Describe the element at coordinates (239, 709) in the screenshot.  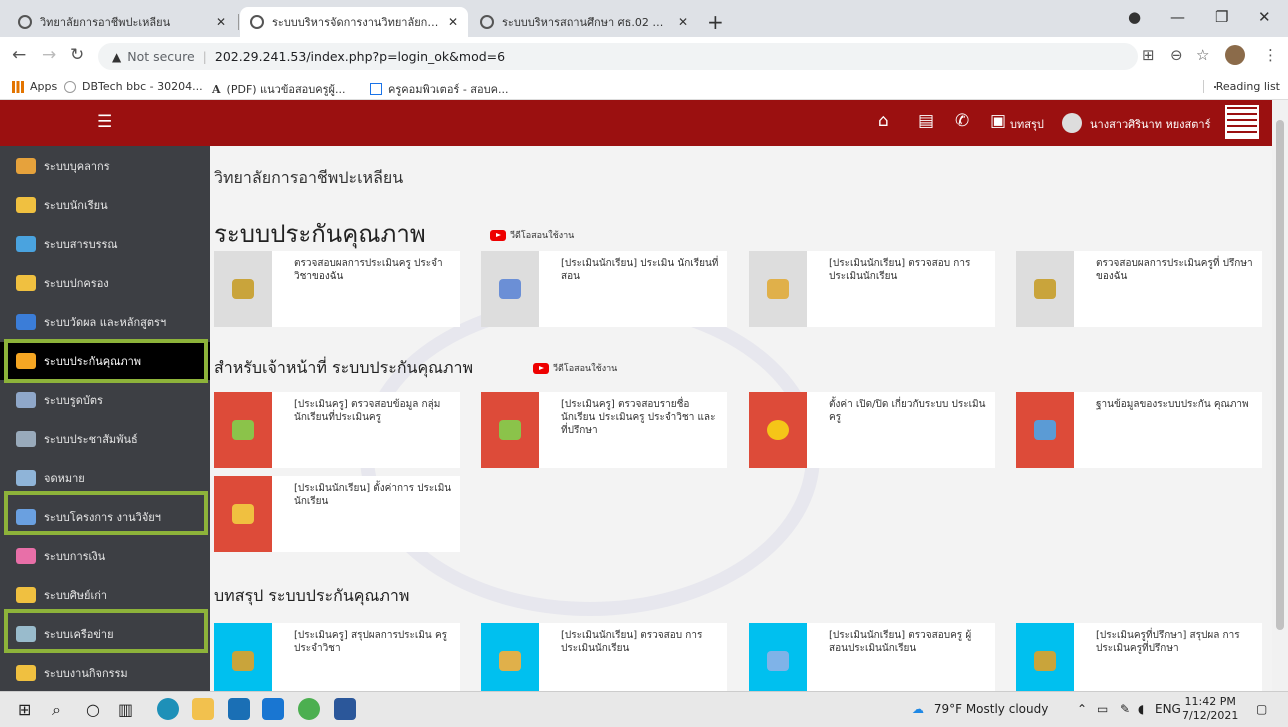
I see `store-icon` at that location.